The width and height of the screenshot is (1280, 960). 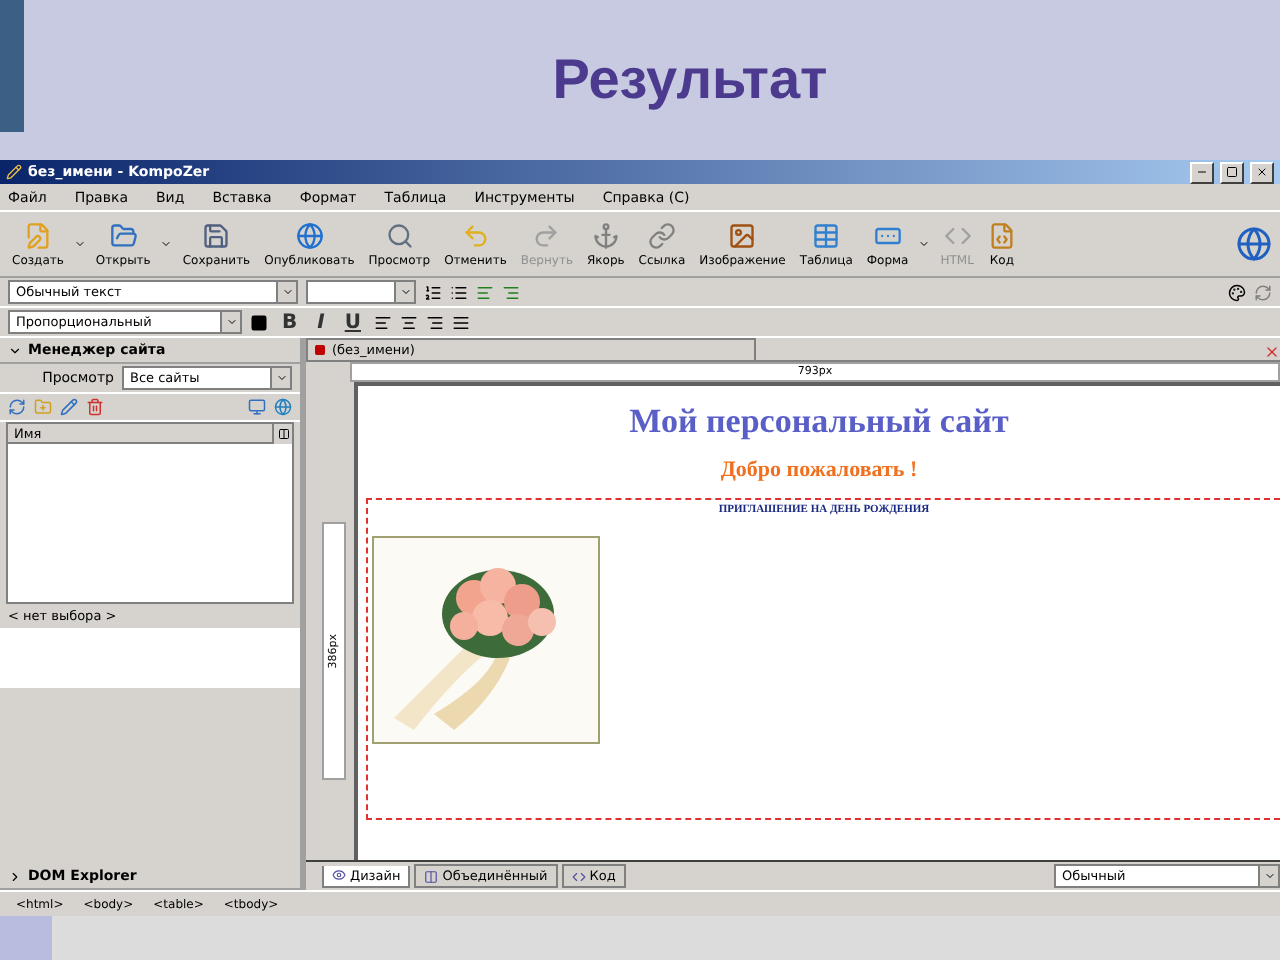 I want to click on maximize-icon, so click(x=1232, y=172).